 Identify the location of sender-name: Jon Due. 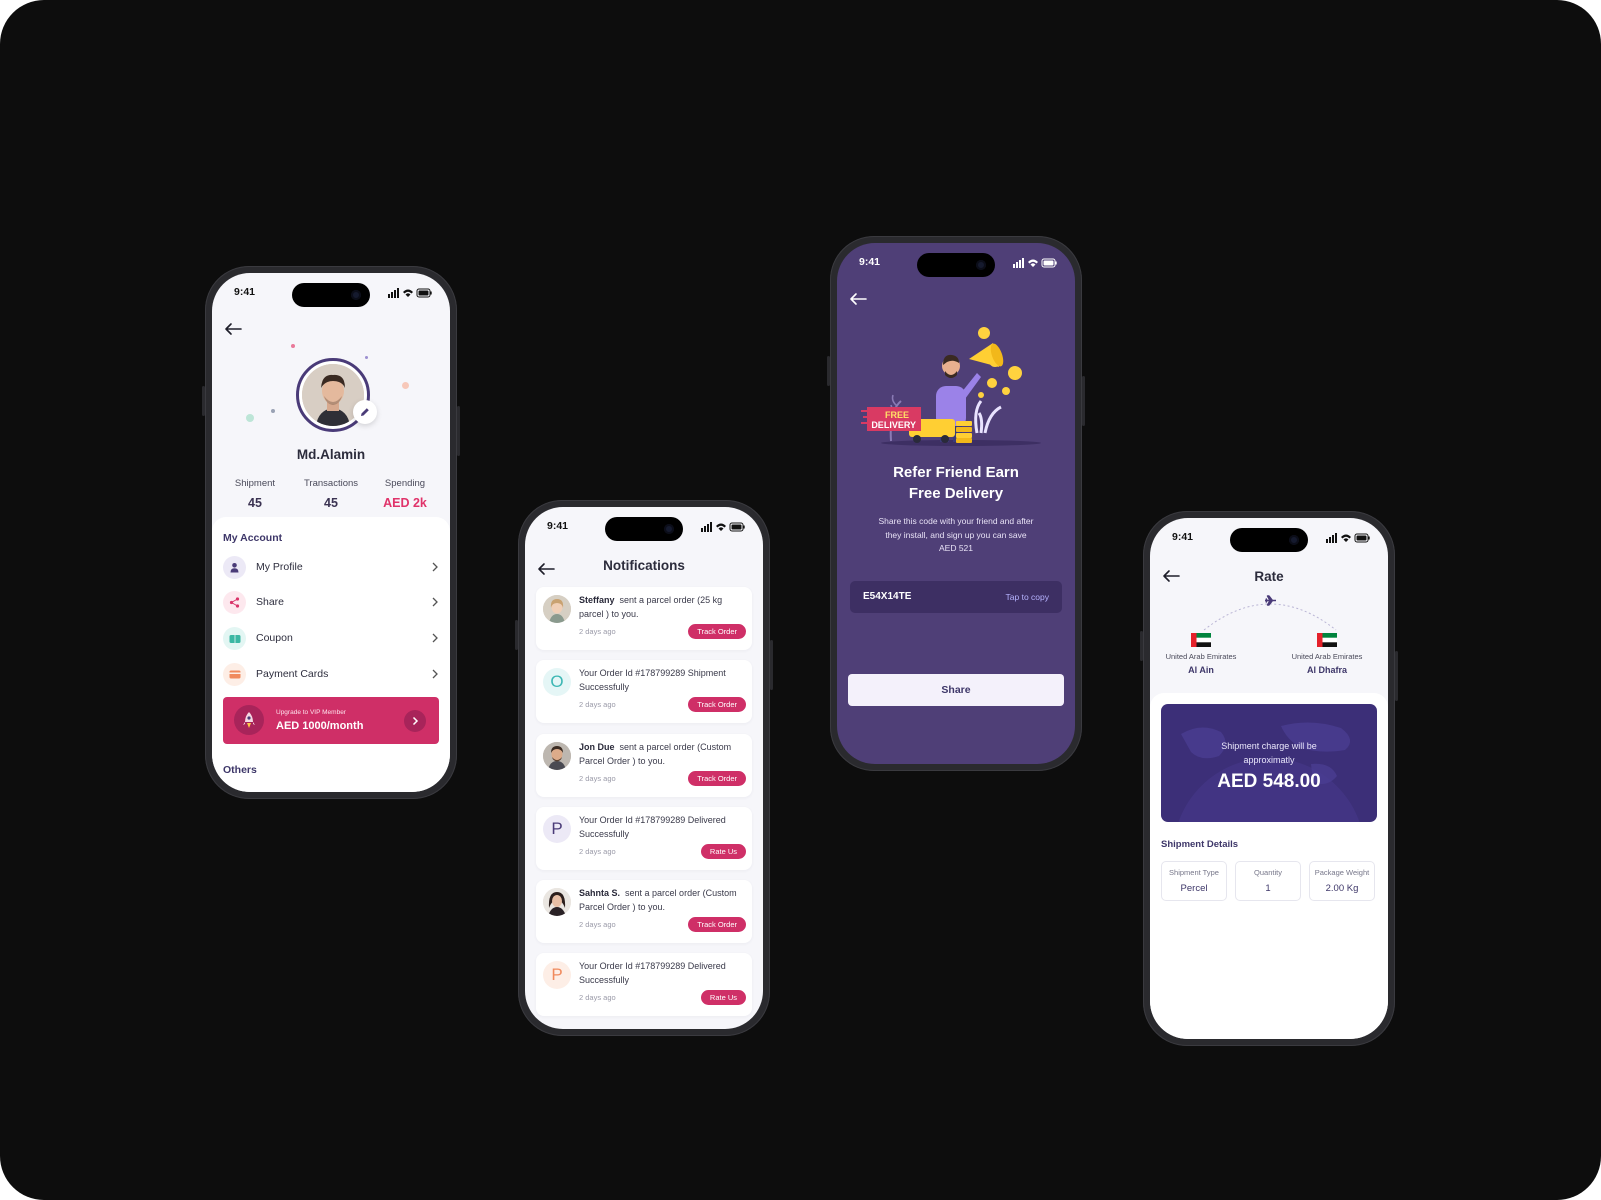
(597, 747).